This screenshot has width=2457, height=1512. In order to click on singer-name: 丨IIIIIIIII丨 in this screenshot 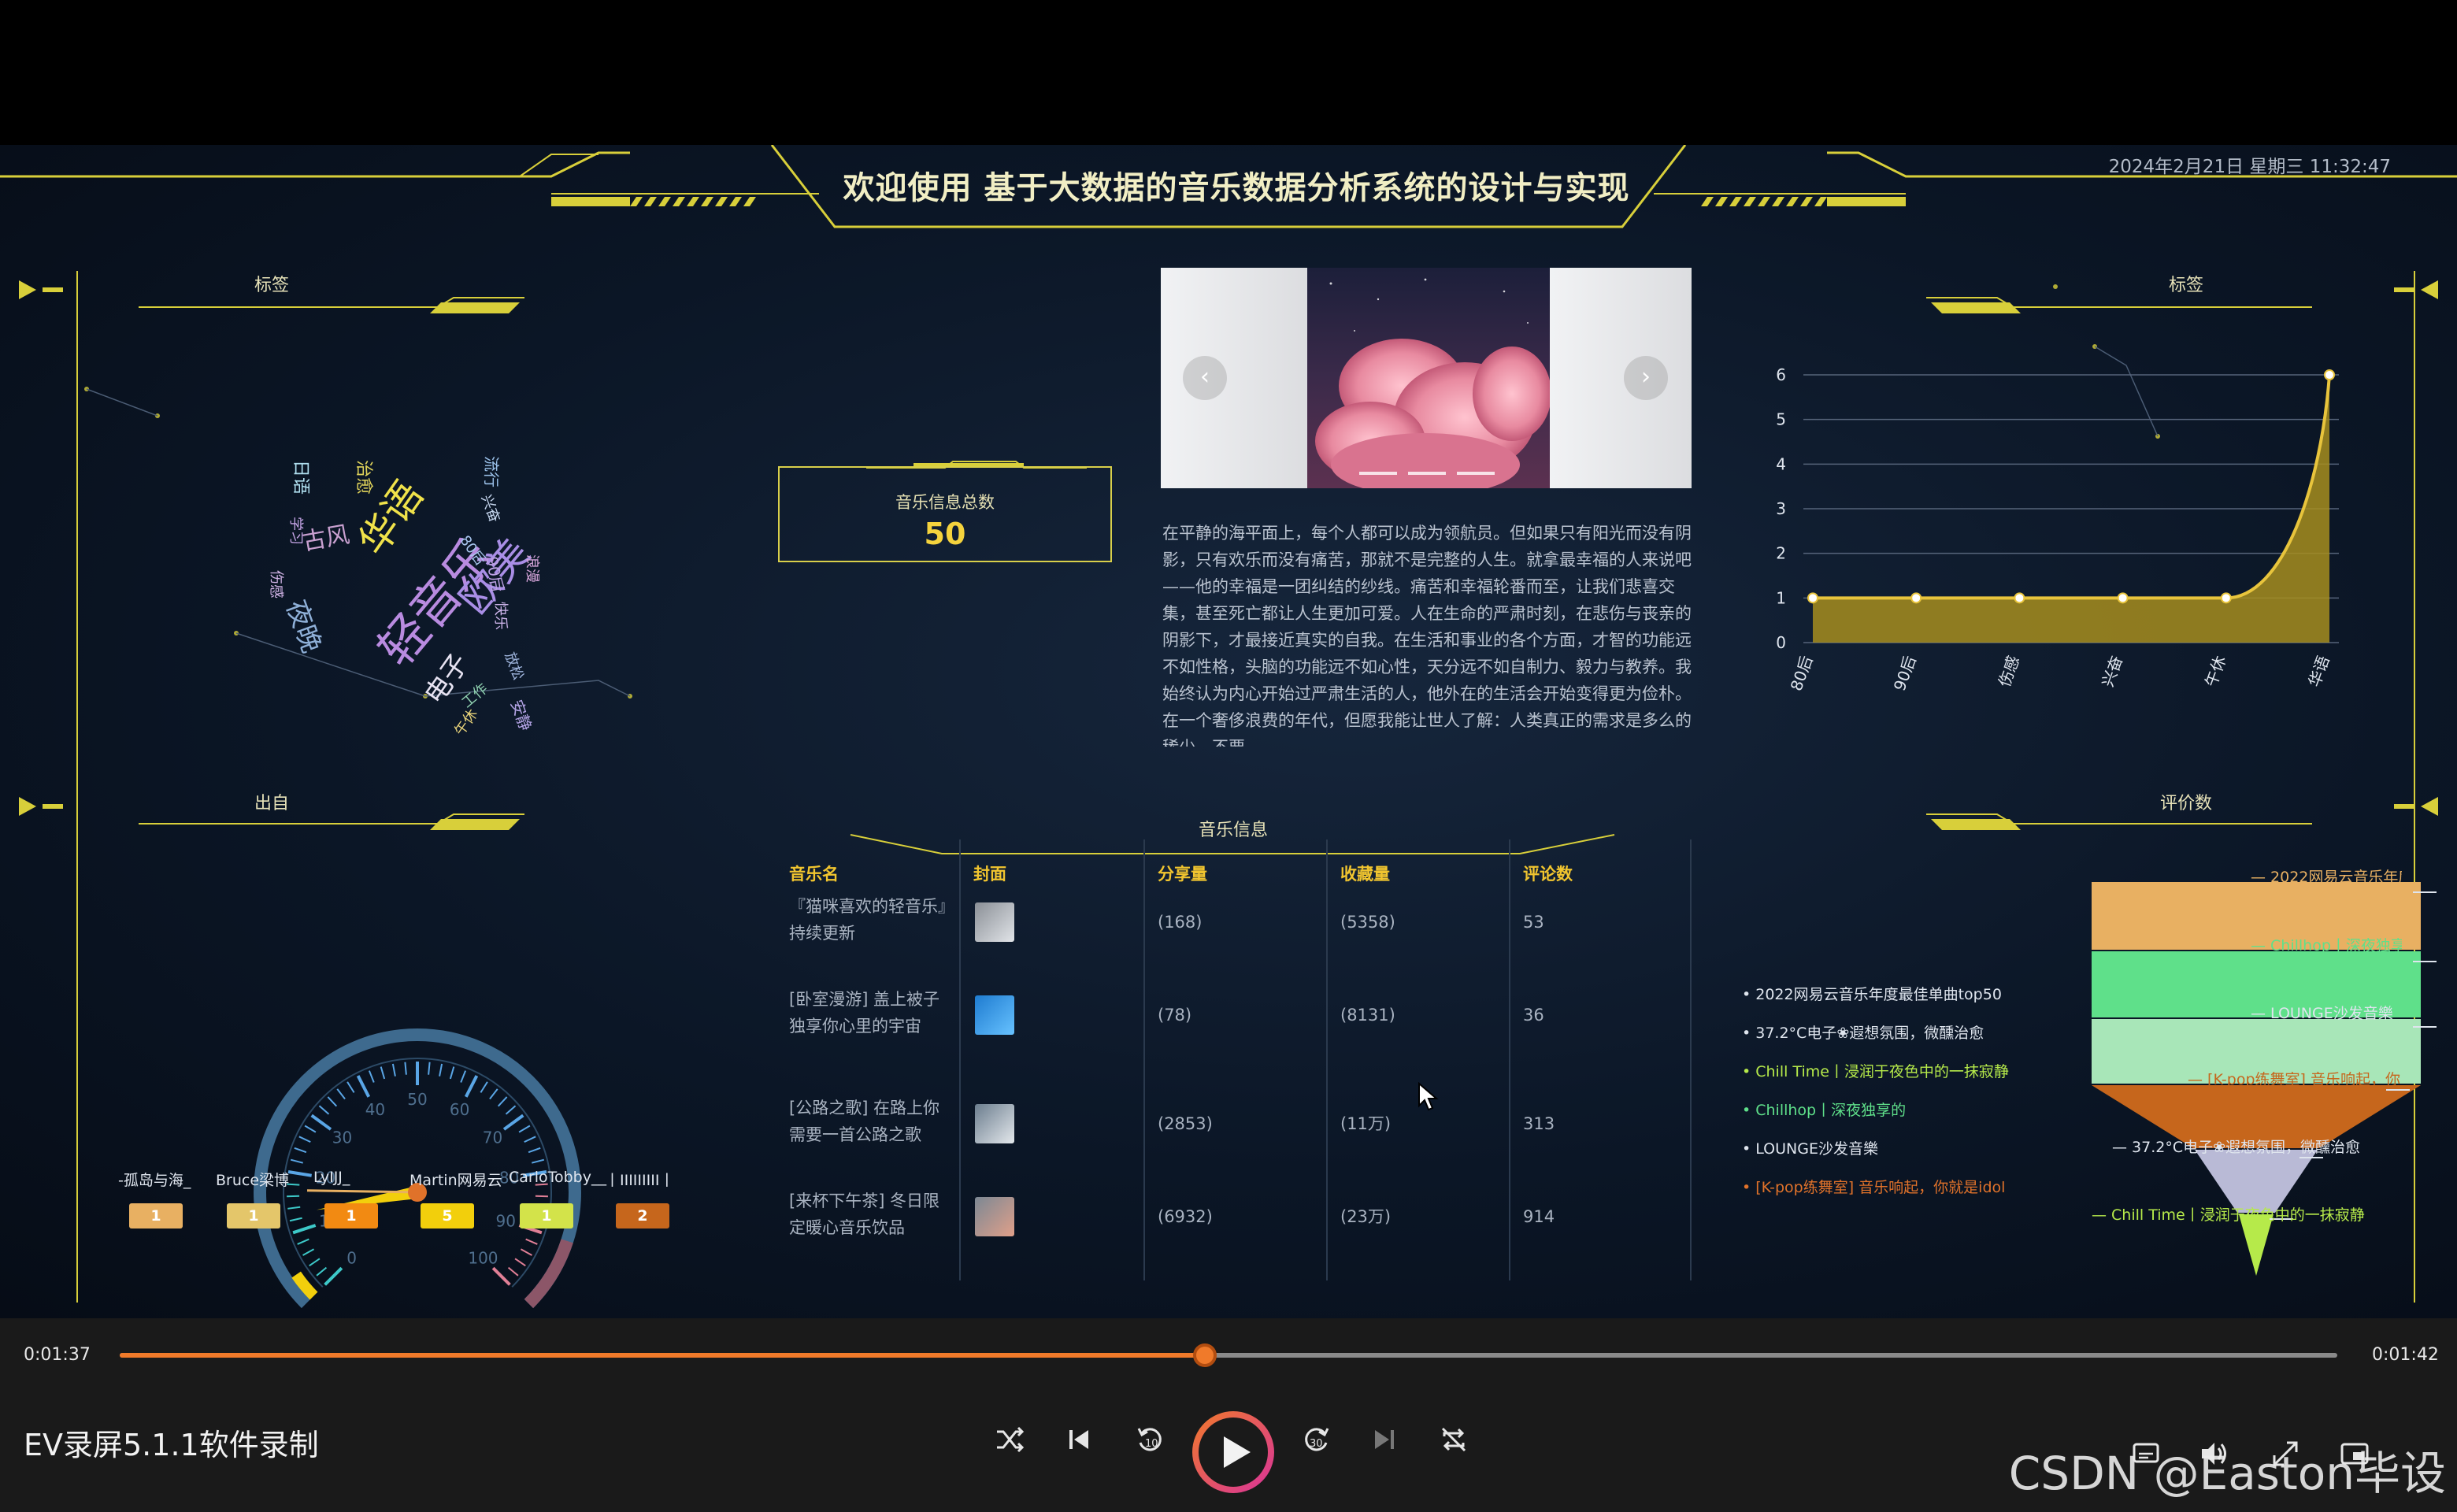, I will do `click(640, 1180)`.